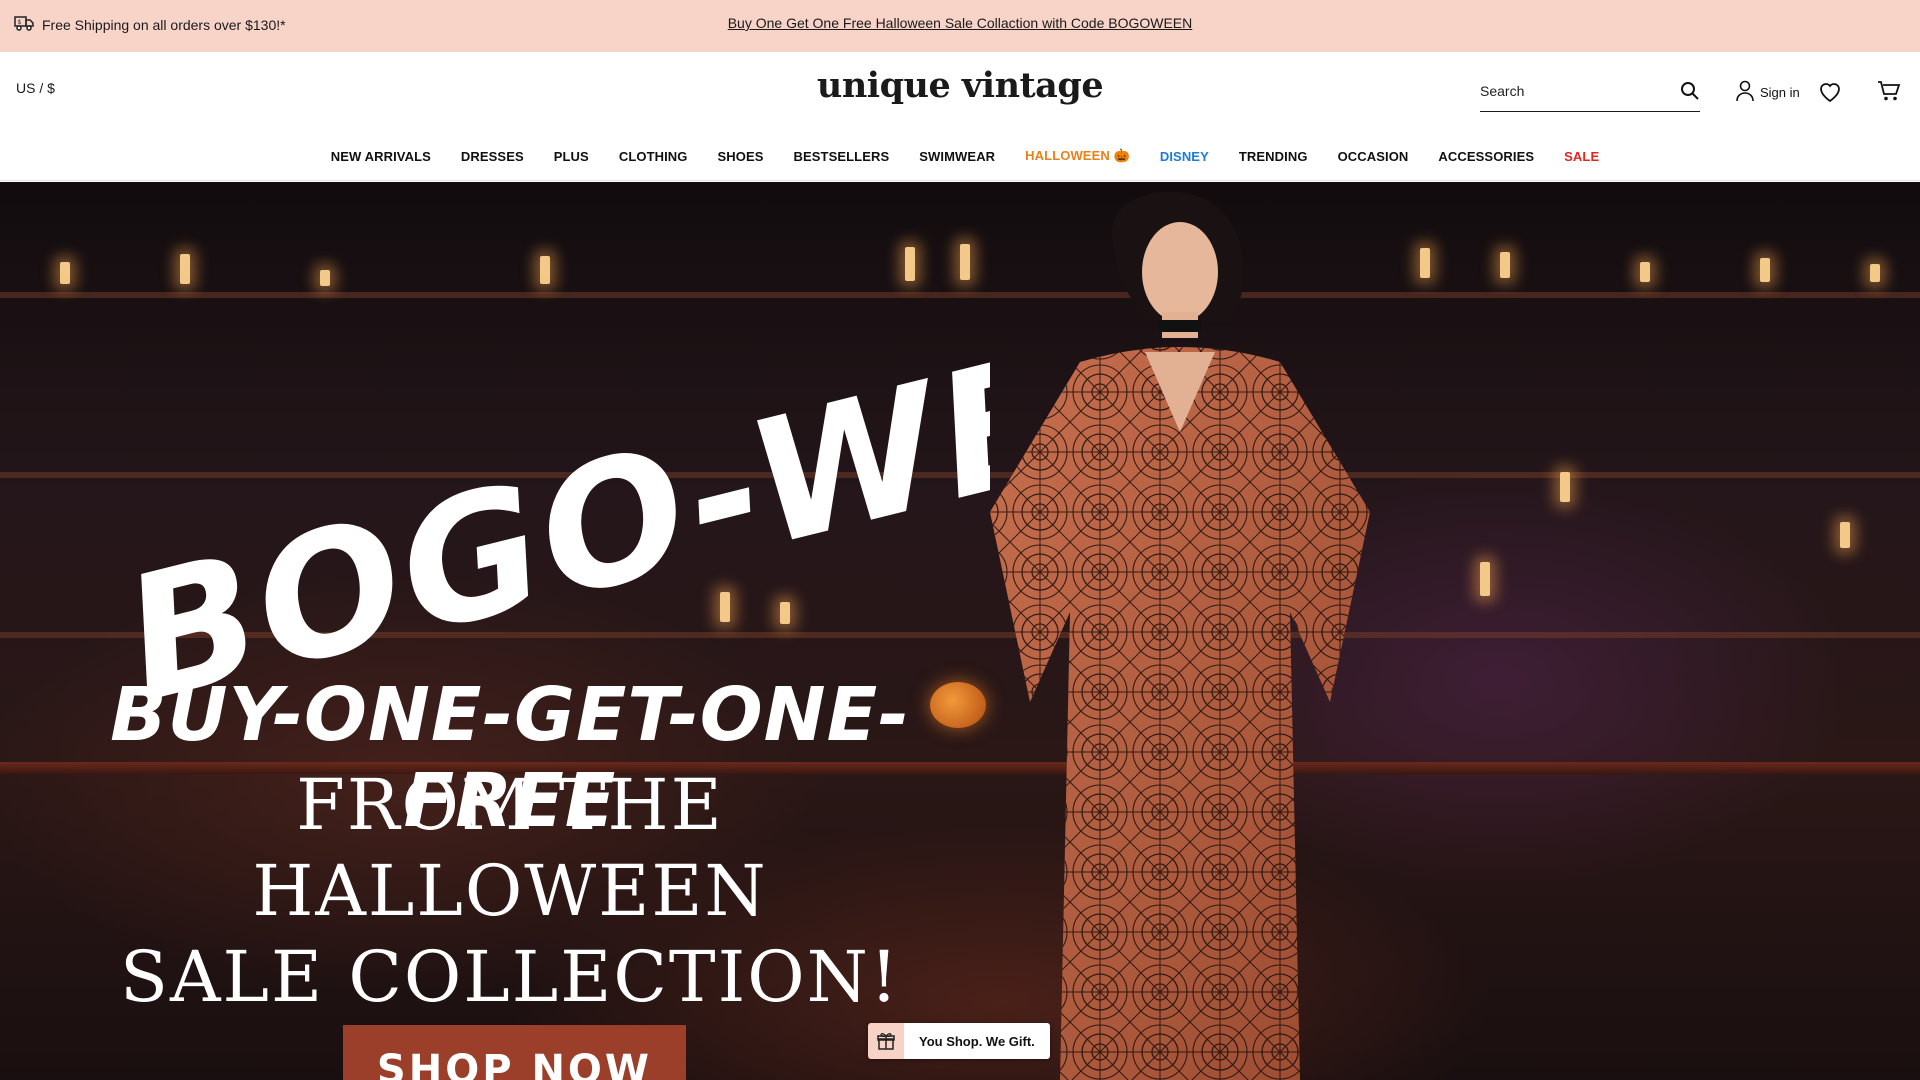  I want to click on nav-item-plus: PLUS, so click(571, 156).